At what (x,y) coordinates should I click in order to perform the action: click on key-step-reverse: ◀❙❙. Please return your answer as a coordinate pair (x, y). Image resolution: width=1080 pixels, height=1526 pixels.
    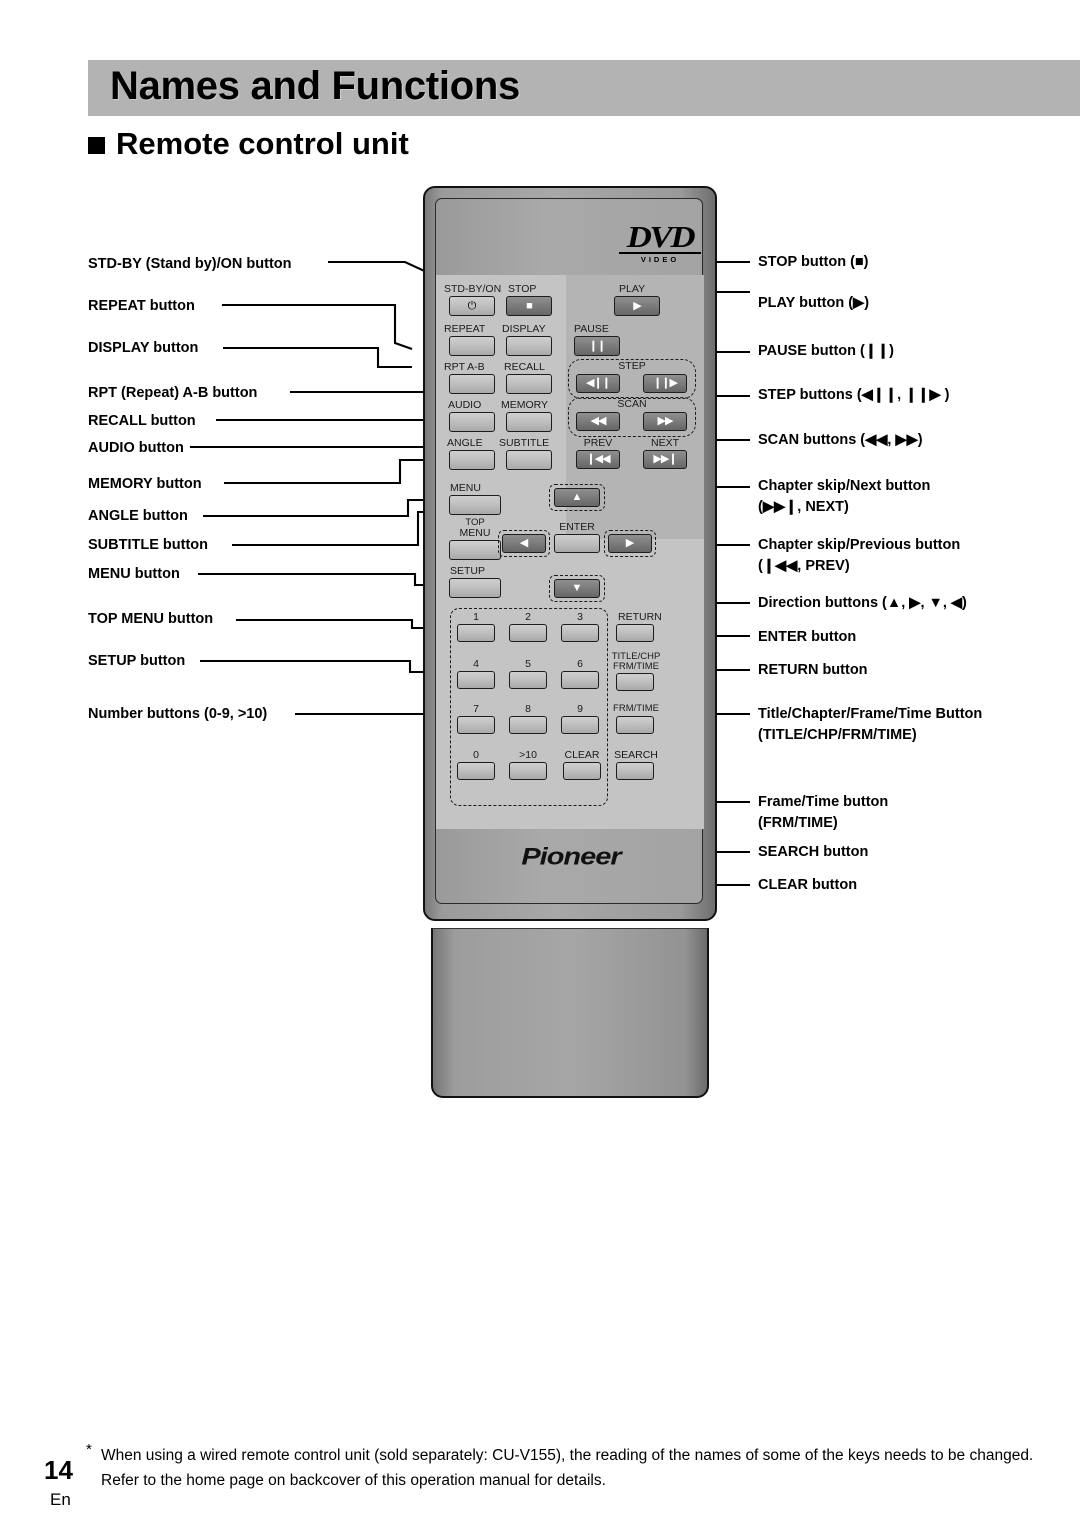
    Looking at the image, I should click on (598, 383).